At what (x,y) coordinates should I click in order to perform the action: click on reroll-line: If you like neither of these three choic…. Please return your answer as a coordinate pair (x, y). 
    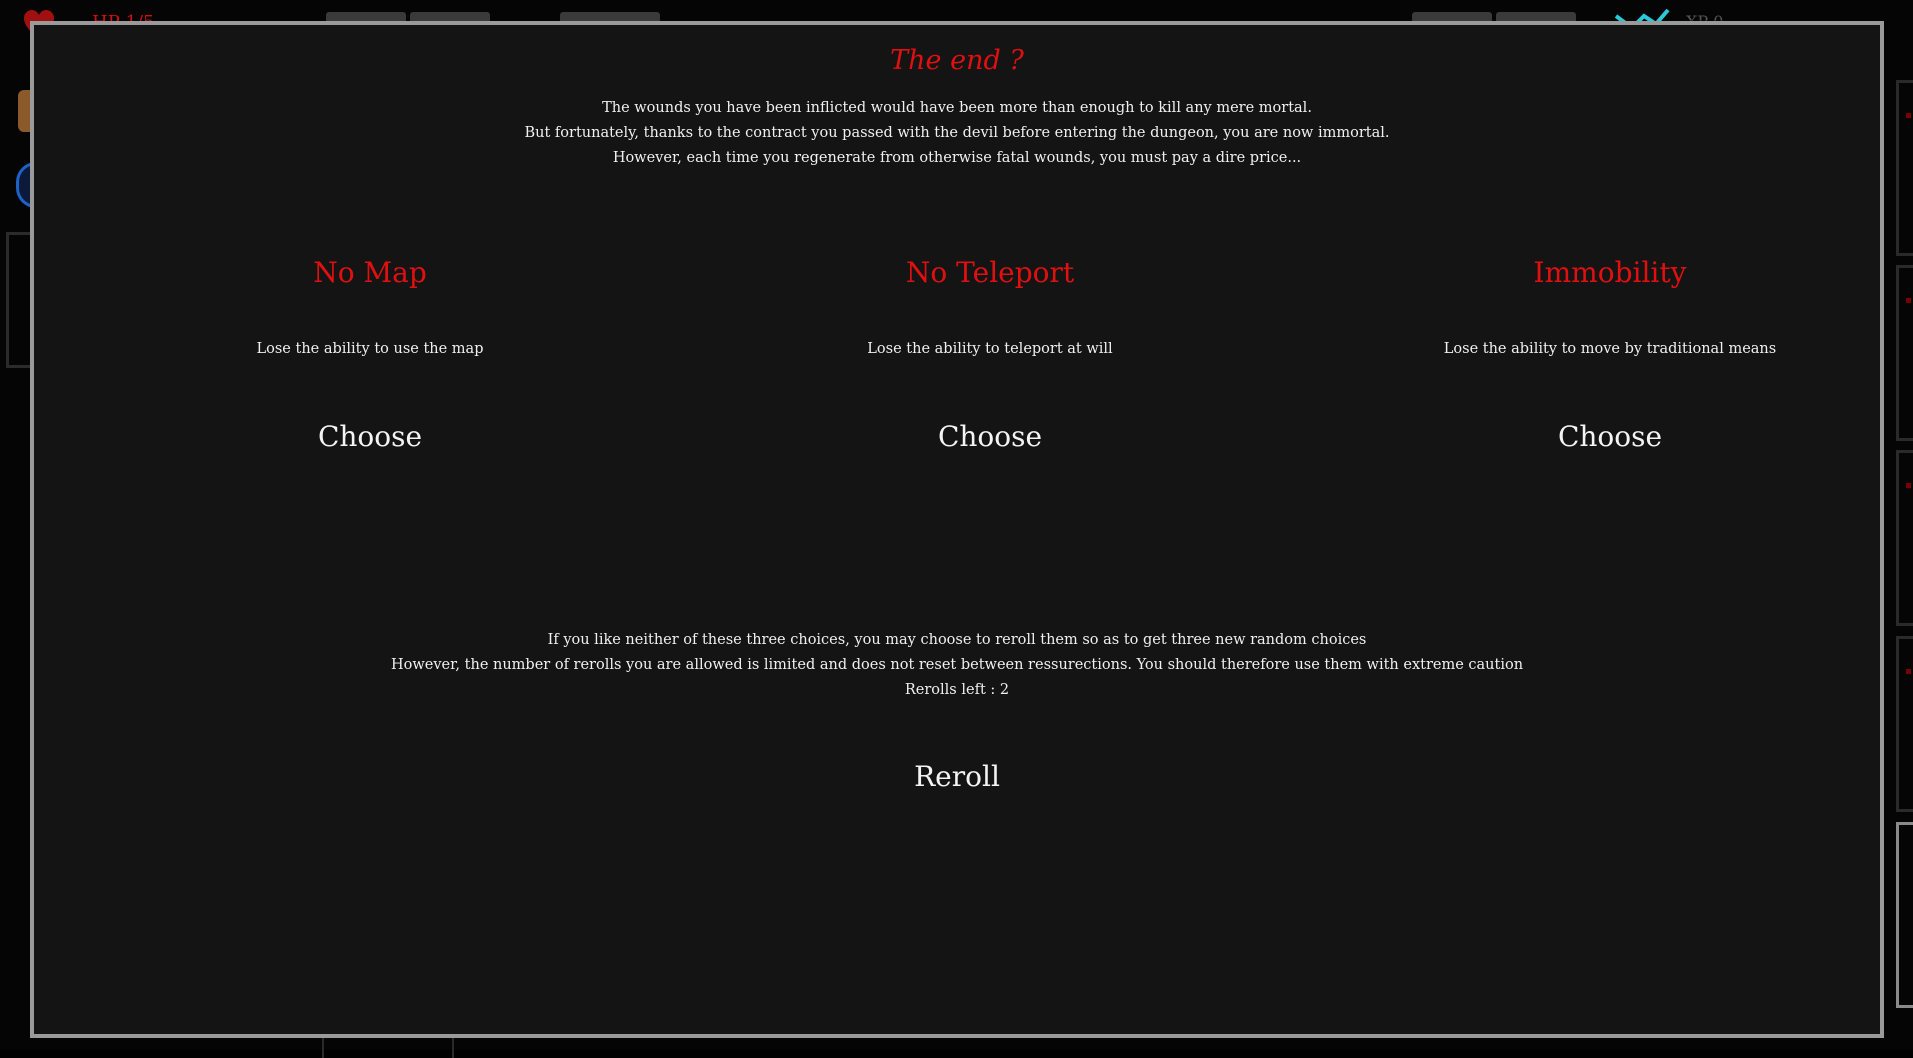
    Looking at the image, I should click on (957, 640).